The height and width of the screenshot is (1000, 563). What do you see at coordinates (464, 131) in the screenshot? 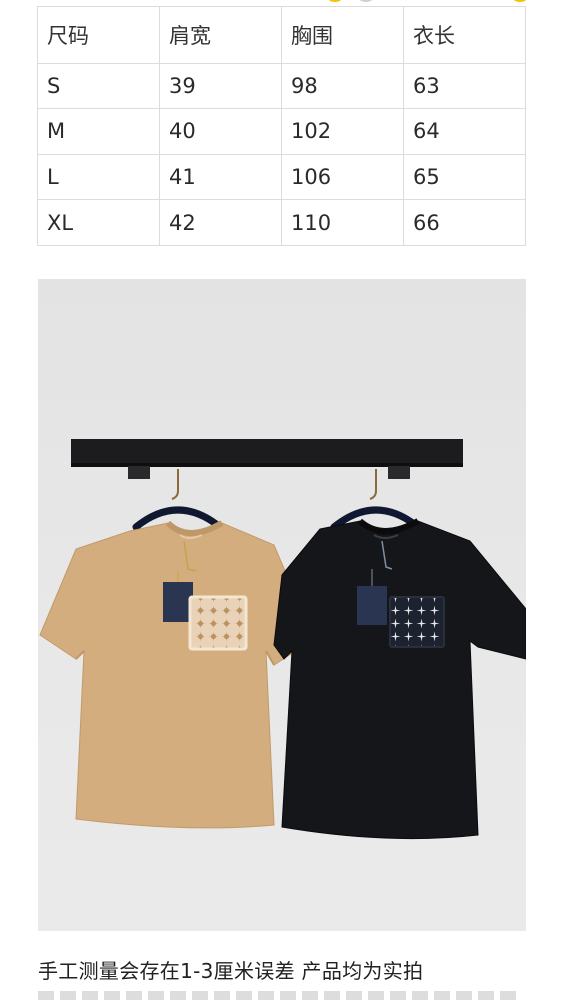
I see `table-cell: 64` at bounding box center [464, 131].